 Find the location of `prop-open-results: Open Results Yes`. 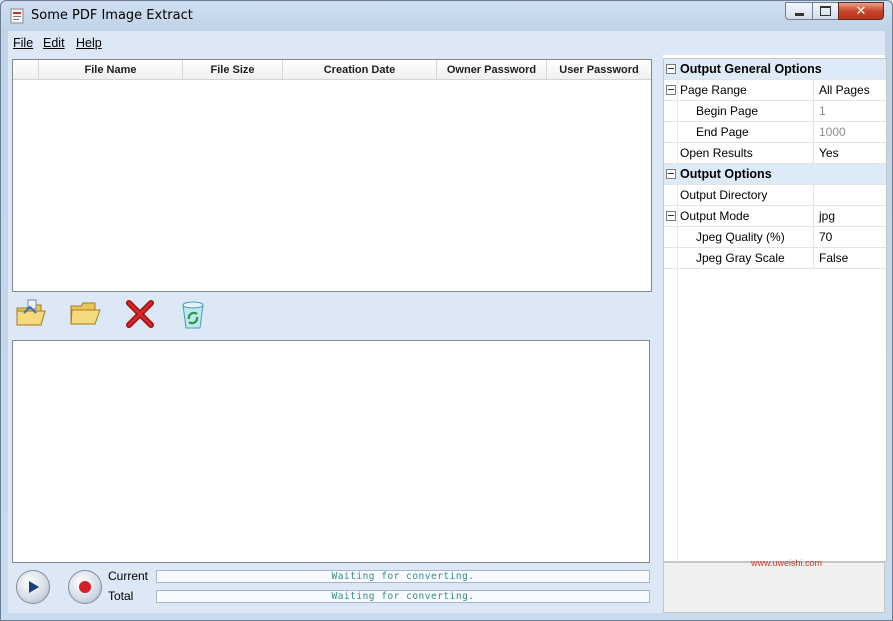

prop-open-results: Open Results Yes is located at coordinates (775, 153).